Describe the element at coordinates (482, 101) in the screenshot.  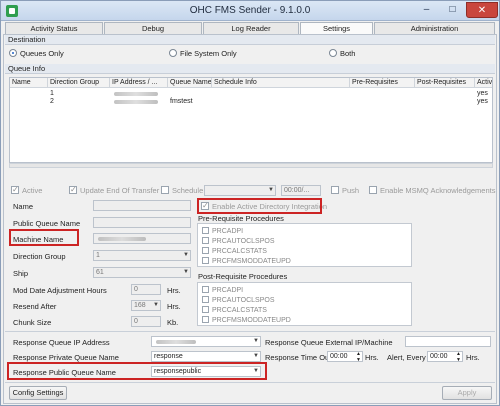
I see `active-cell: yes` at that location.